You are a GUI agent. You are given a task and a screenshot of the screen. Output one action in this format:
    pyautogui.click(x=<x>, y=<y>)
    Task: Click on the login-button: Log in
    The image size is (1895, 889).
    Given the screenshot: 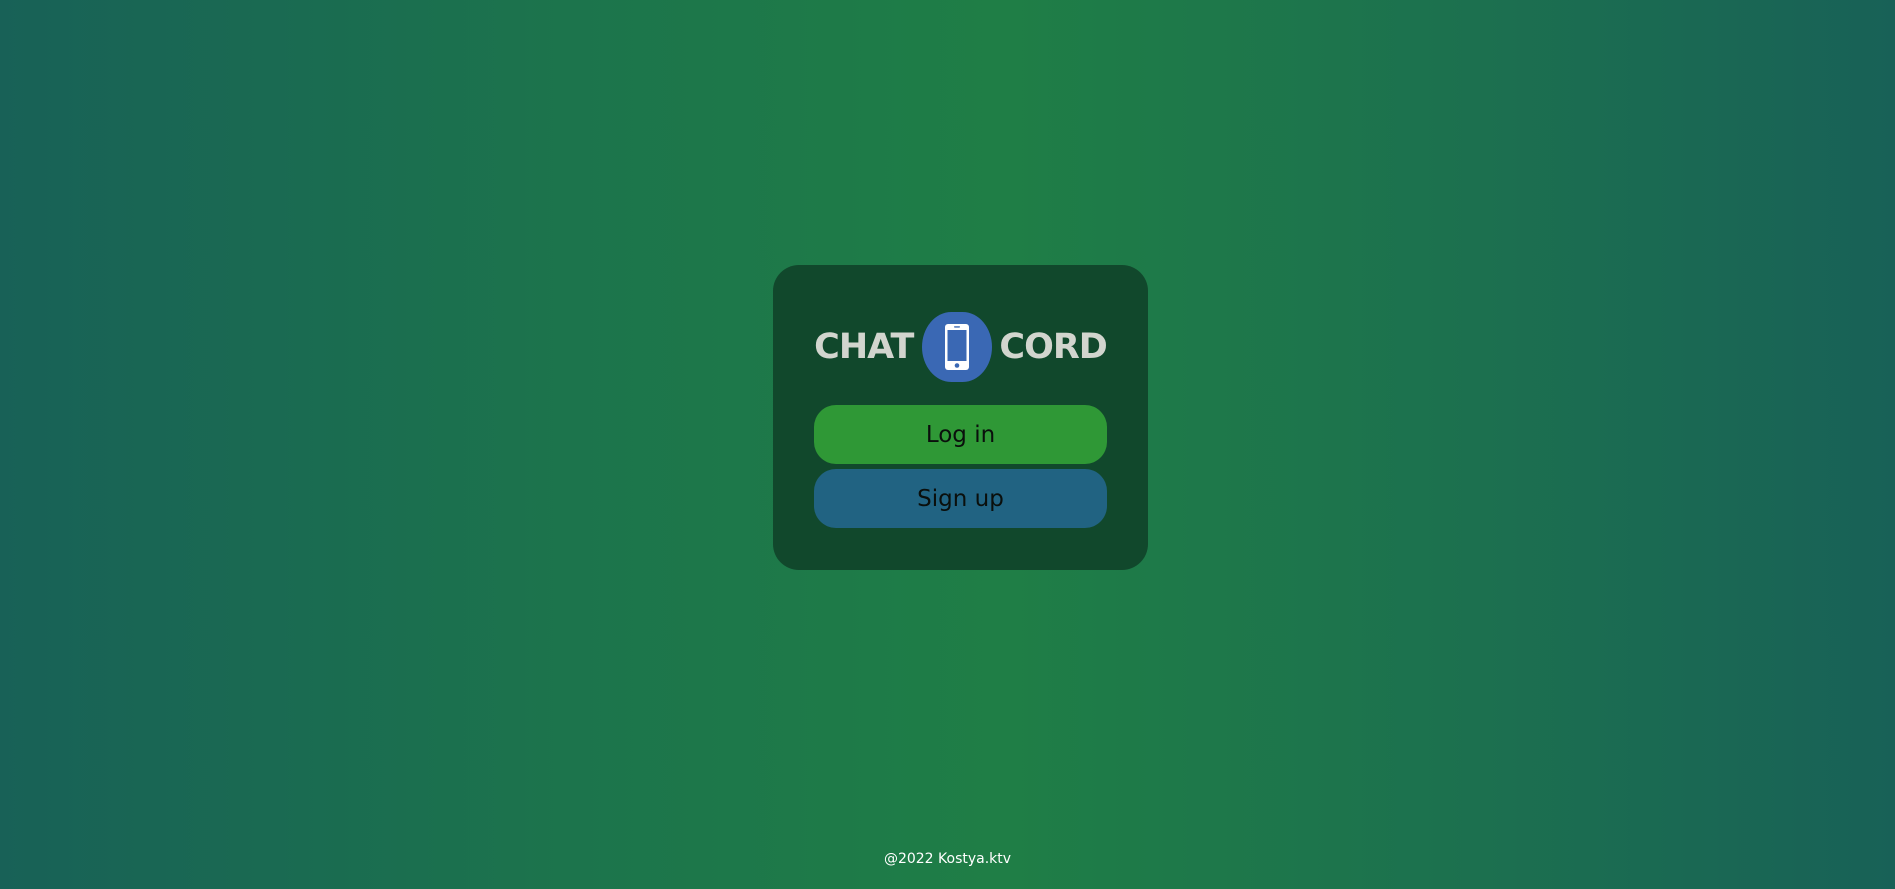 What is the action you would take?
    pyautogui.click(x=960, y=434)
    